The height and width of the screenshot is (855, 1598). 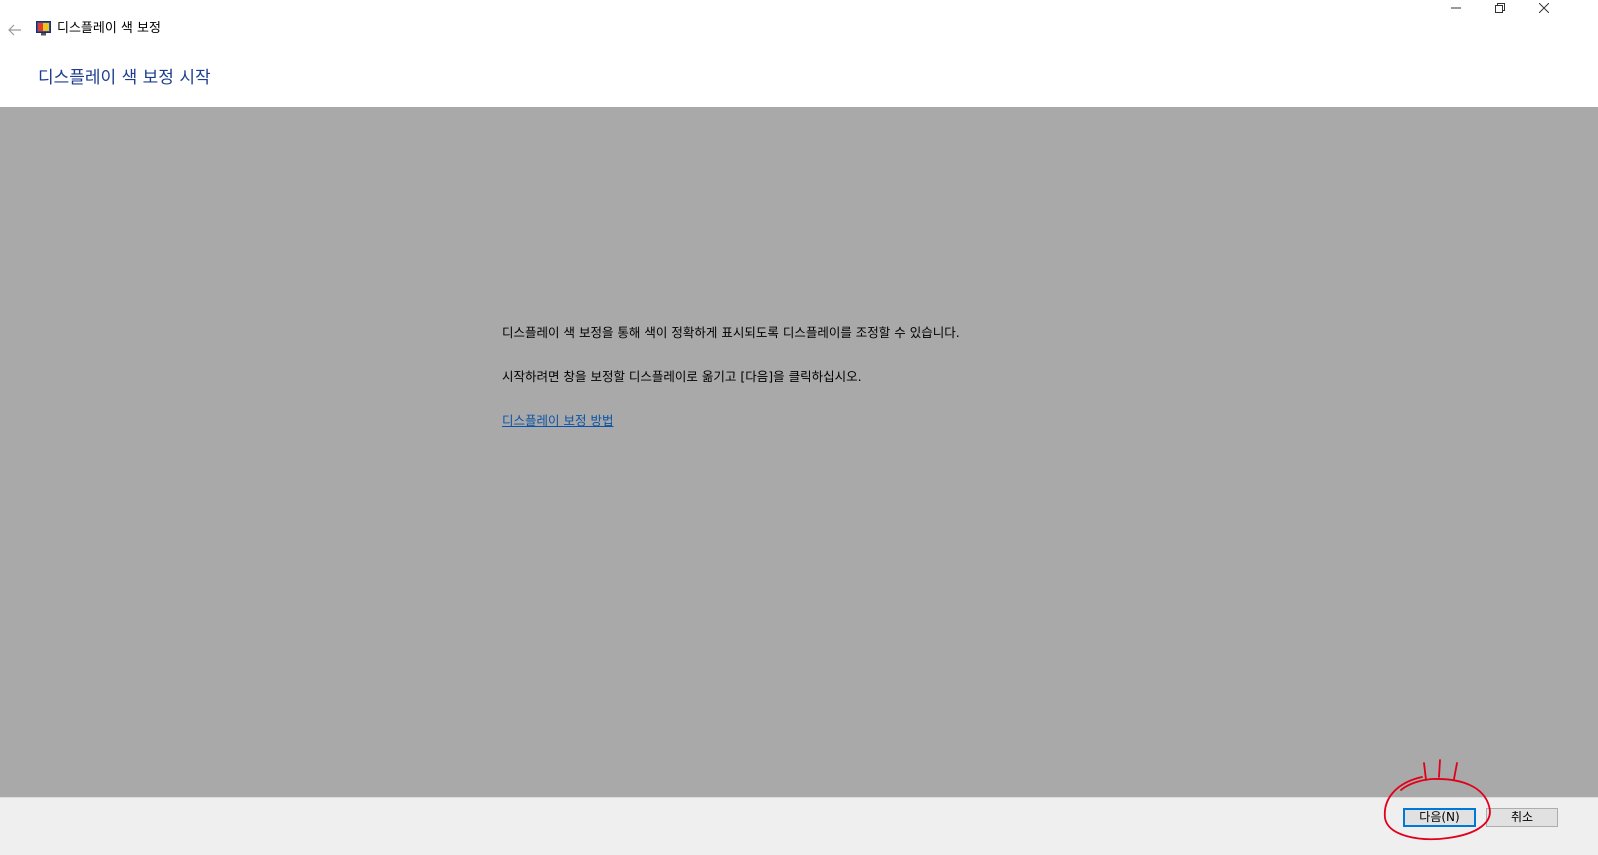 I want to click on close-button, so click(x=1544, y=8).